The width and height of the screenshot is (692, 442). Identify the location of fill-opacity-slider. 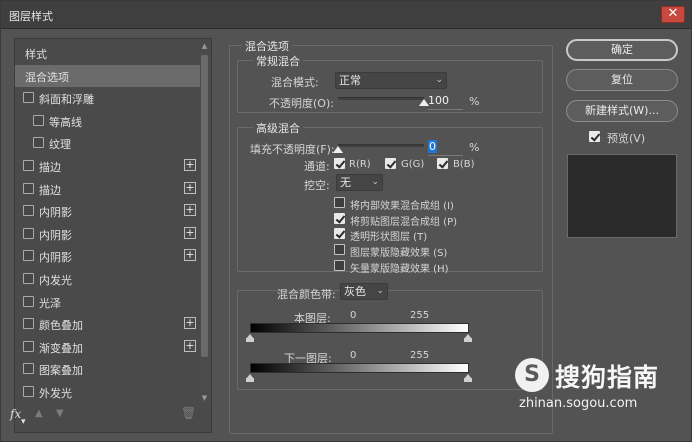
(381, 145).